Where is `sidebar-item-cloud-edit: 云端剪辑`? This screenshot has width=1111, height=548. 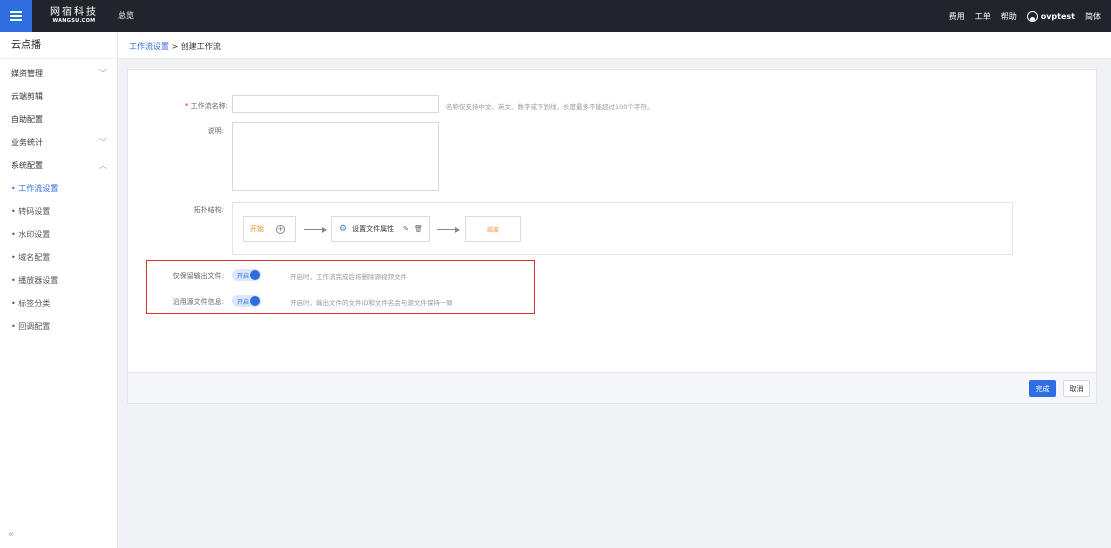
sidebar-item-cloud-edit: 云端剪辑 is located at coordinates (27, 96).